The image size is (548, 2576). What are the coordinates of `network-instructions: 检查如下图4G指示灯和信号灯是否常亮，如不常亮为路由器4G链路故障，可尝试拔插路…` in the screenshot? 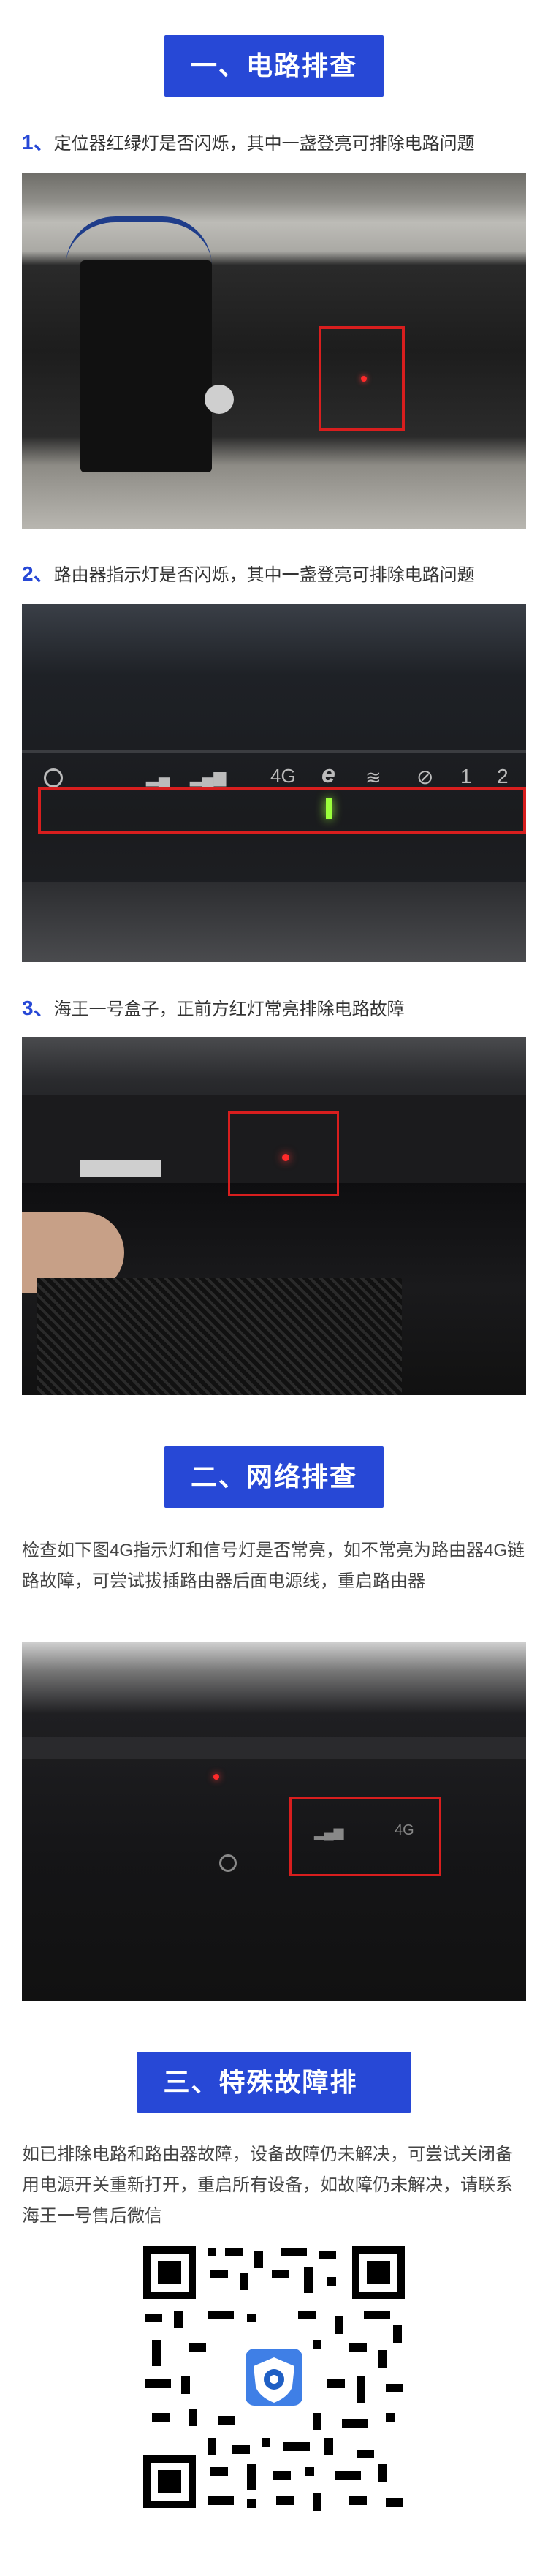 It's located at (273, 1566).